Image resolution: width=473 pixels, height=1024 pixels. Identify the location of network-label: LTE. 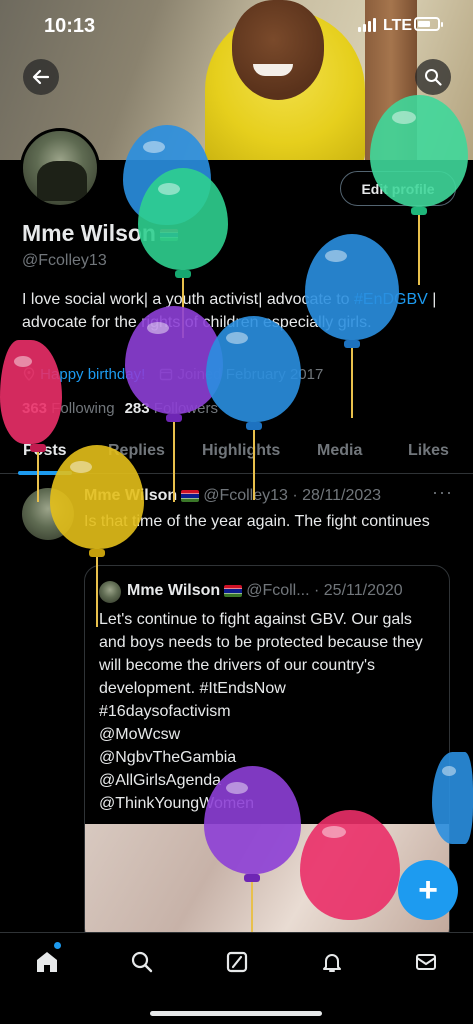
(398, 25).